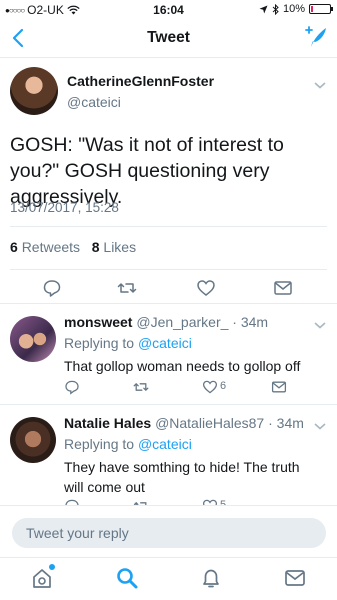  I want to click on page-title: Tweet, so click(168, 37).